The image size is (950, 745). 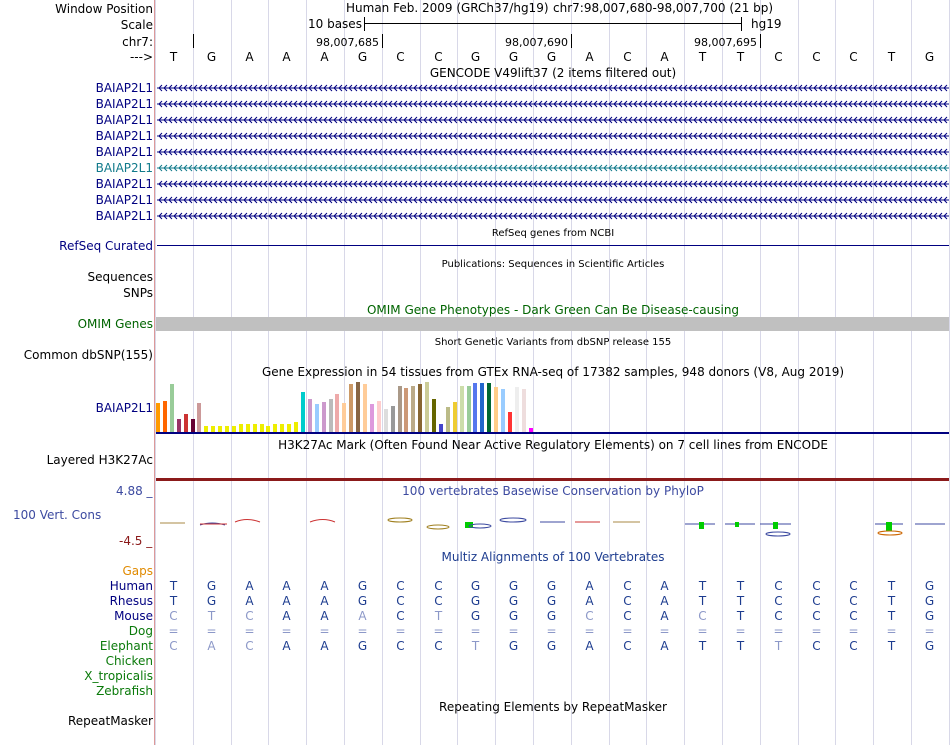 What do you see at coordinates (138, 293) in the screenshot?
I see `snps-label: SNPs` at bounding box center [138, 293].